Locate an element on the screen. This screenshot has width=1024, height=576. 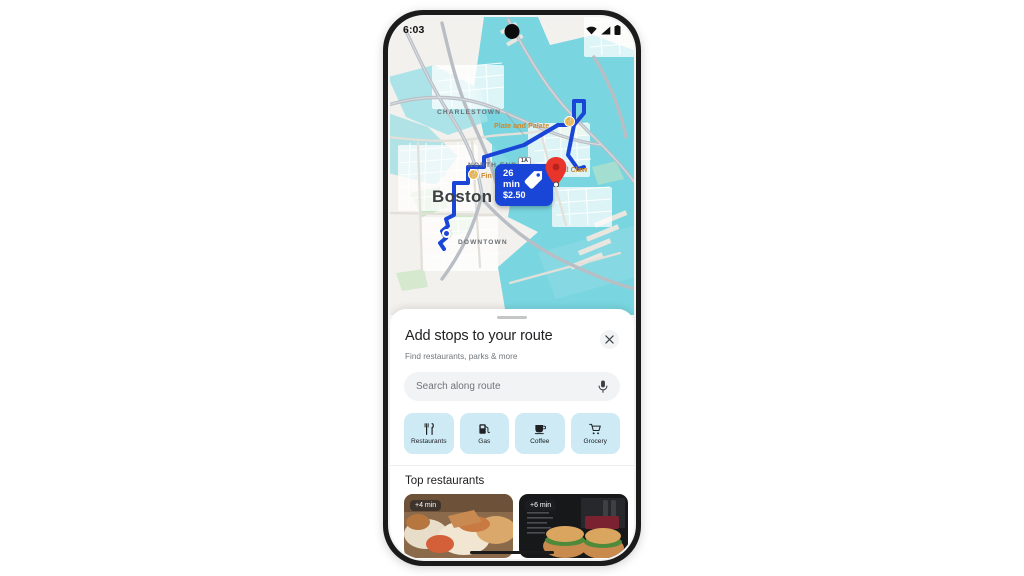
wifi-icon is located at coordinates (591, 30).